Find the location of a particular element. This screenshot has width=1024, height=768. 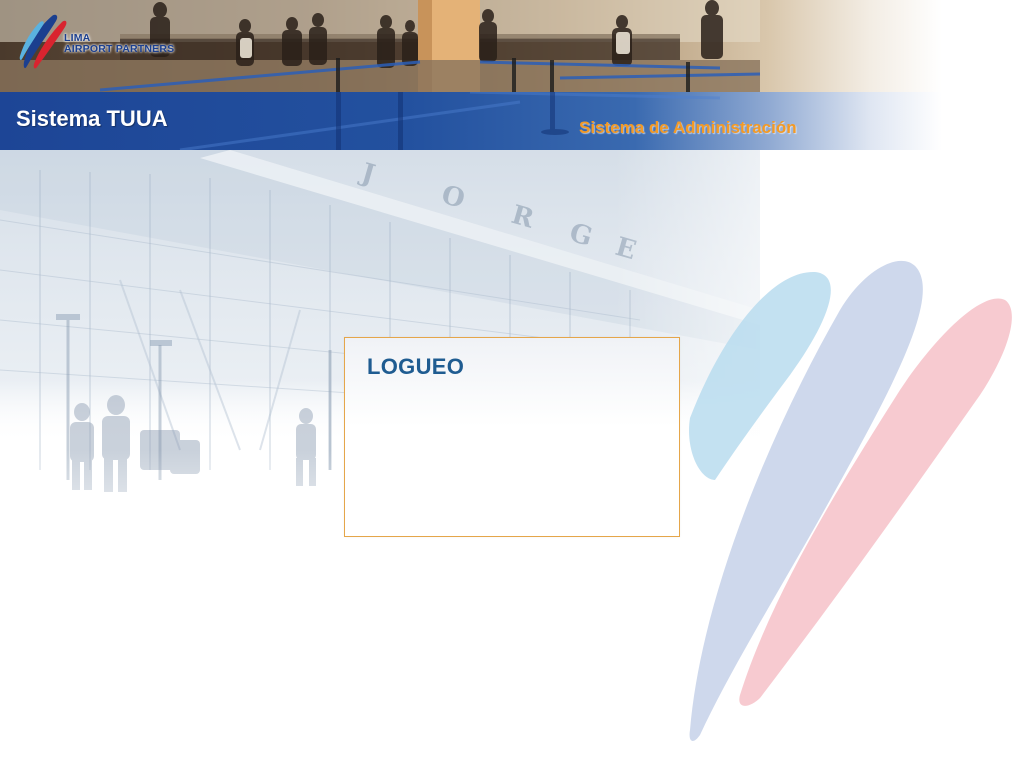

logo-text: LIMA AIRPORT PARTNERS is located at coordinates (119, 44).